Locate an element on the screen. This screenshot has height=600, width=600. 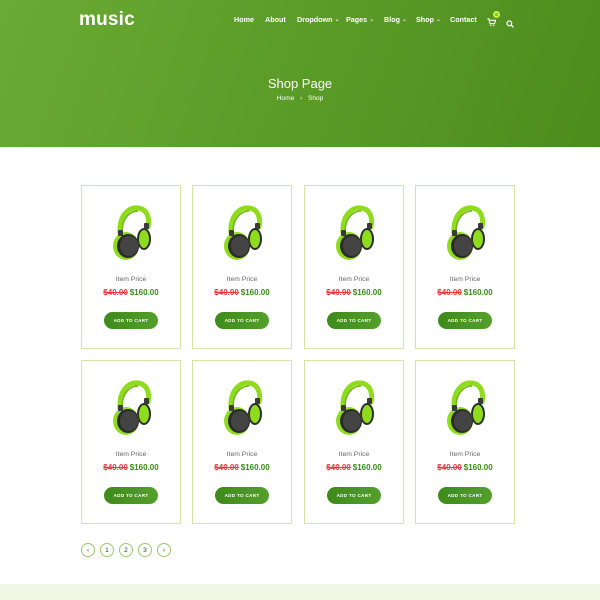
chevron-left-icon: ‹ is located at coordinates (88, 550).